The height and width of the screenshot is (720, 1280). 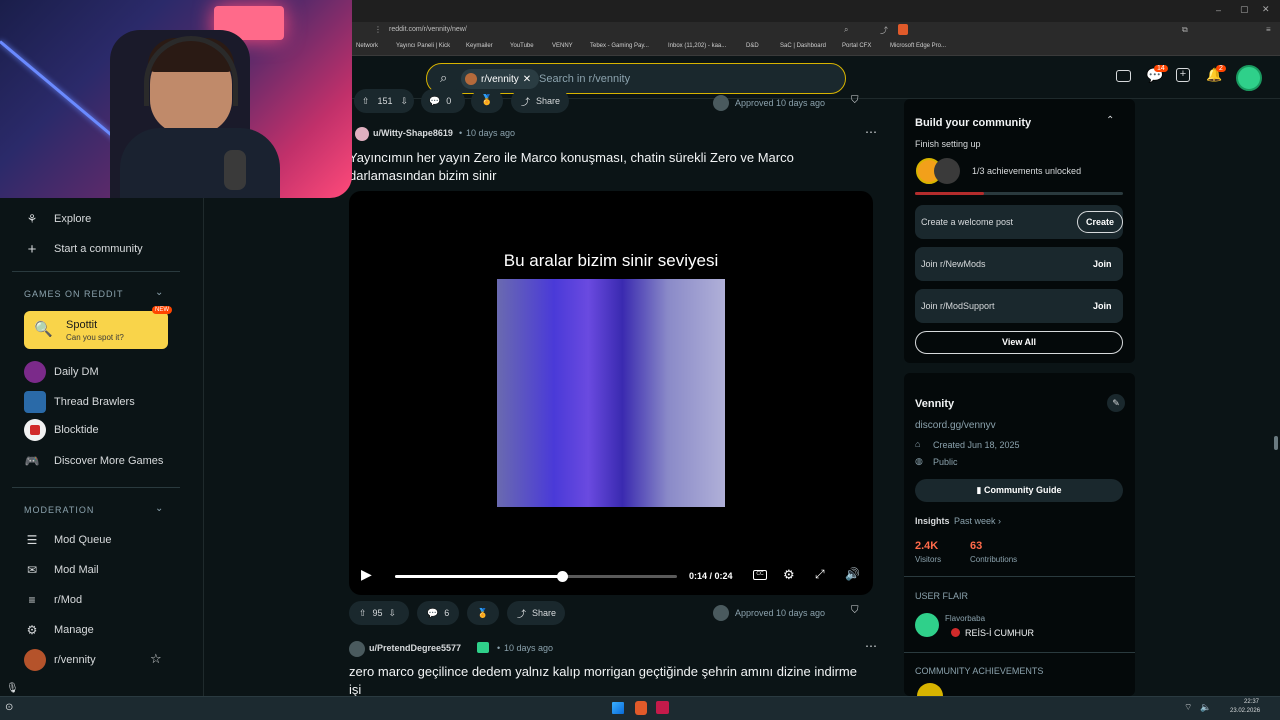 What do you see at coordinates (1019, 264) in the screenshot?
I see `join-newmods-row: Join r/NewMods Join` at bounding box center [1019, 264].